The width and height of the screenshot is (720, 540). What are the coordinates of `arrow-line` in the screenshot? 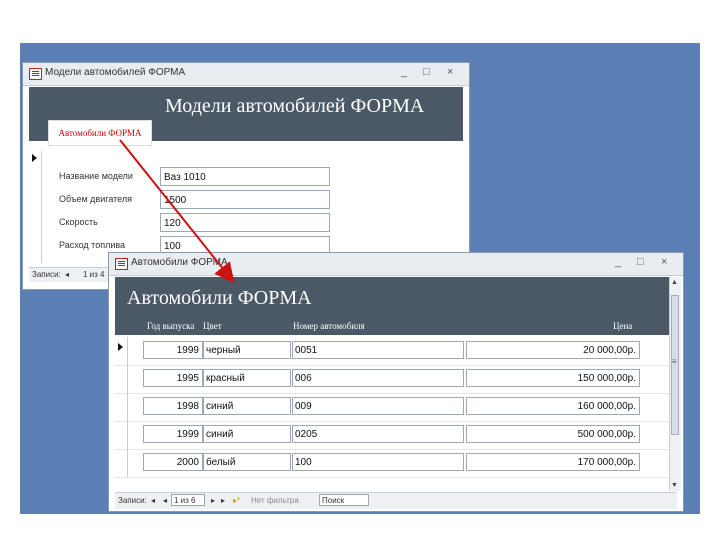 It's located at (177, 211).